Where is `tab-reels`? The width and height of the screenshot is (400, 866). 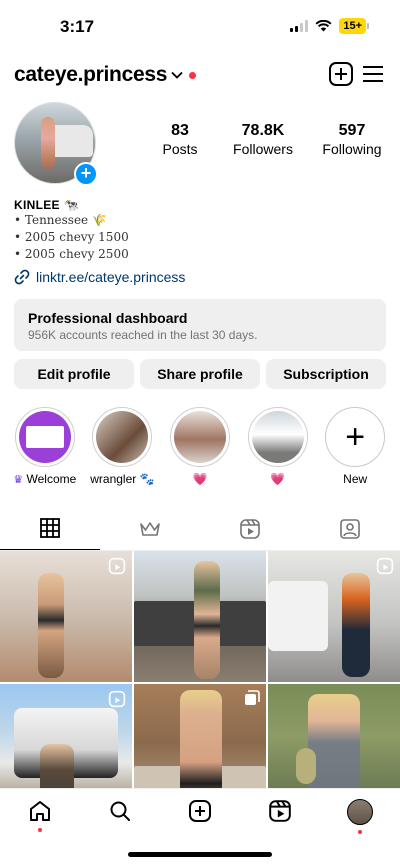
tab-reels is located at coordinates (250, 528).